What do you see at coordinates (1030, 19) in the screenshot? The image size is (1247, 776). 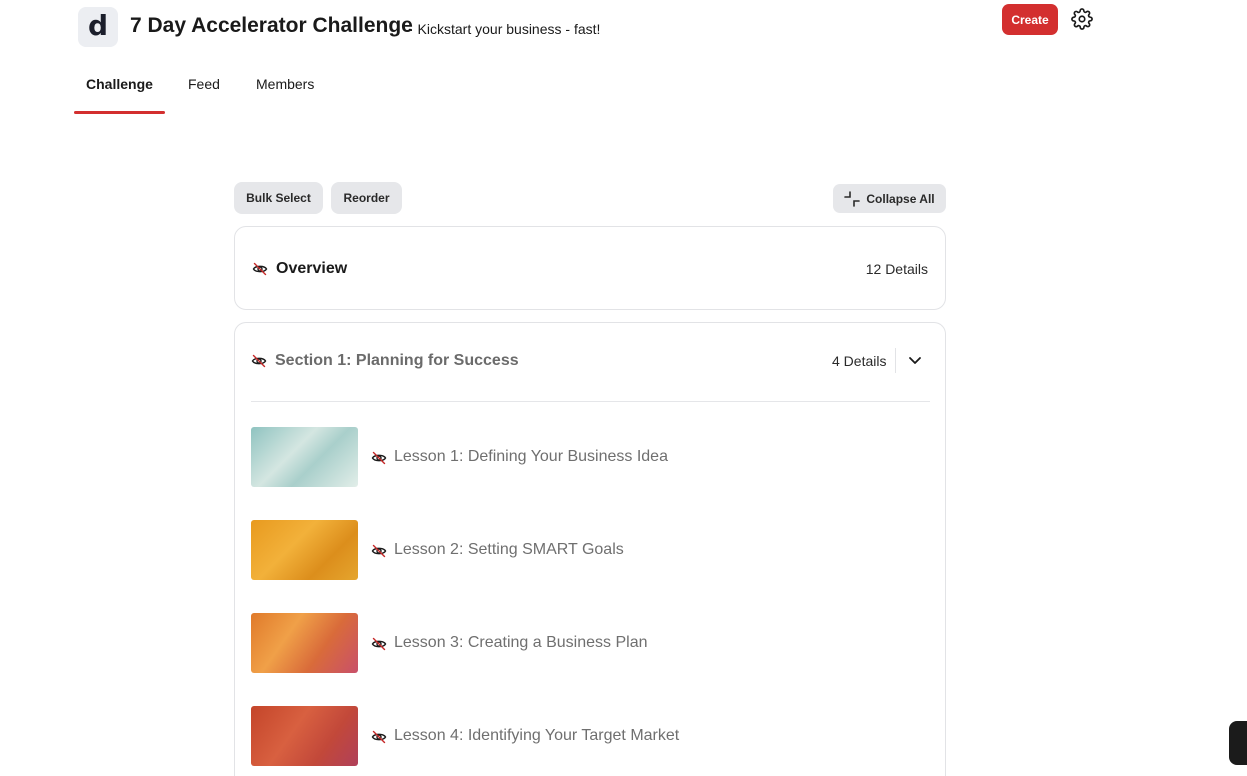 I see `create-button: Create` at bounding box center [1030, 19].